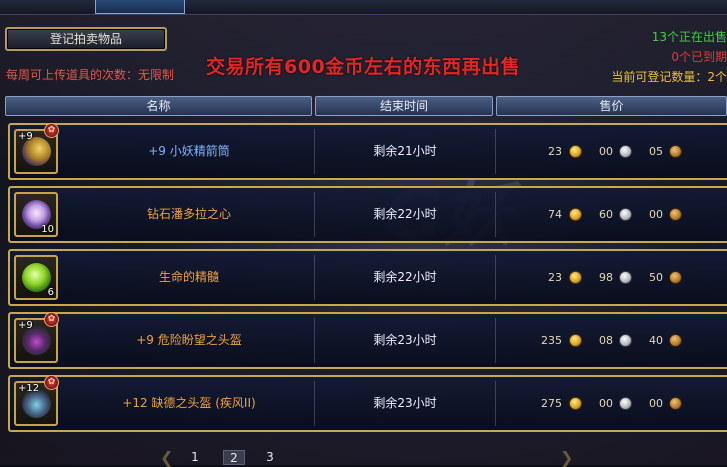 The image size is (727, 467). What do you see at coordinates (367, 151) in the screenshot?
I see `auction-row: +9 ✿ +9 小妖精箭筒 剩余21小时 23 00 05` at bounding box center [367, 151].